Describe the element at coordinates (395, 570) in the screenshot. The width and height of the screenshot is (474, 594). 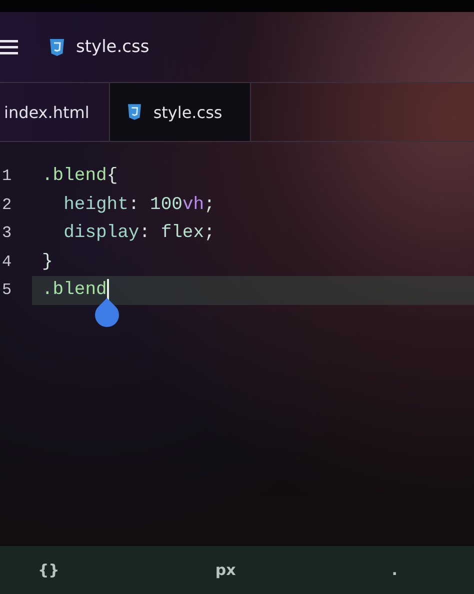
I see `symbol-key: .` at that location.